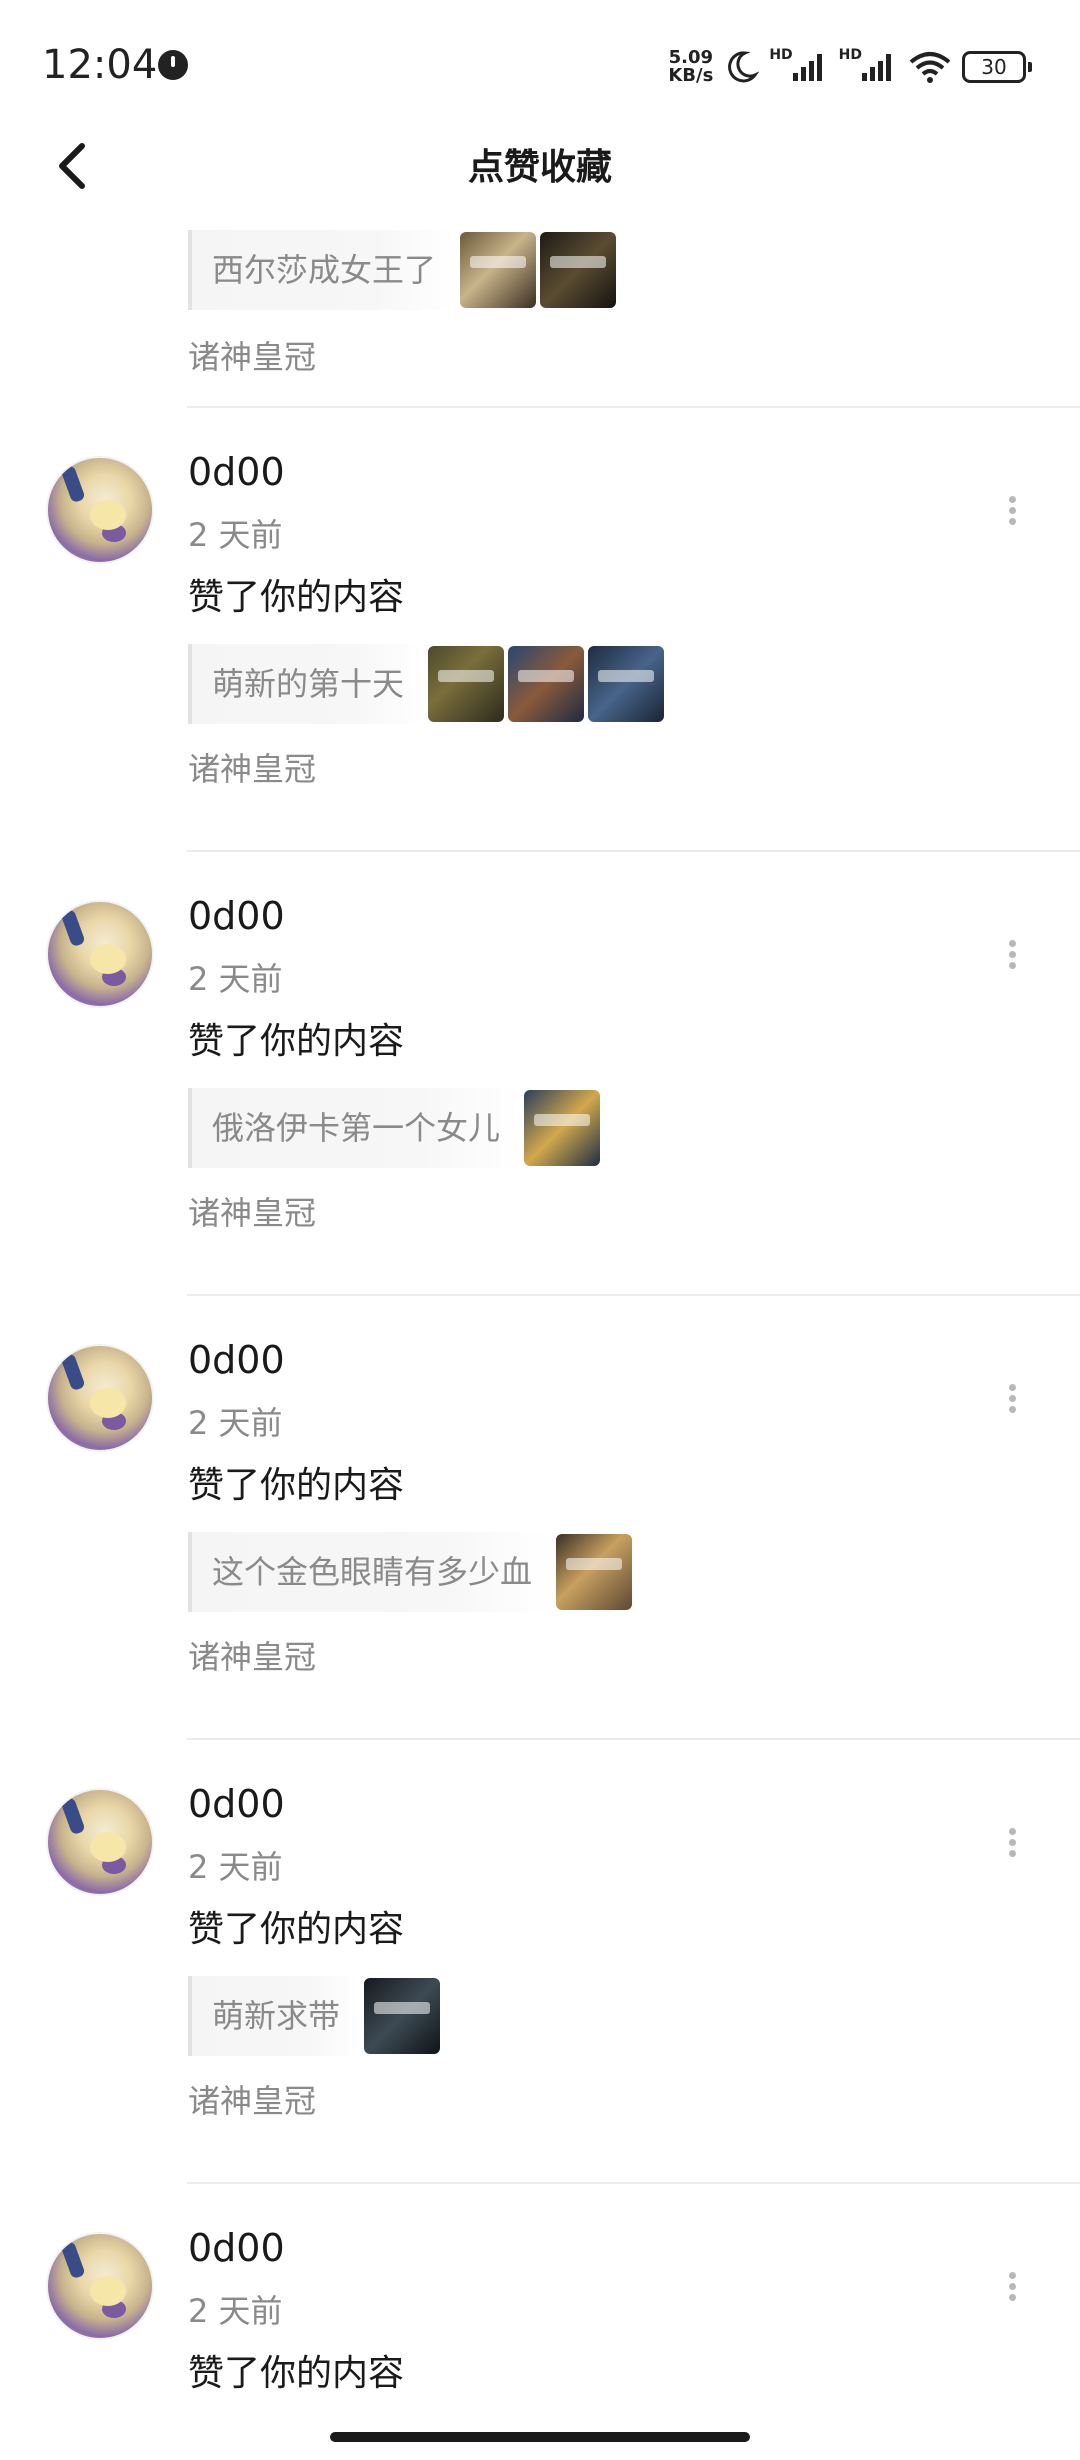 Image resolution: width=1080 pixels, height=2460 pixels. What do you see at coordinates (322, 270) in the screenshot?
I see `quoted-post-text: 西尔莎成女王了` at bounding box center [322, 270].